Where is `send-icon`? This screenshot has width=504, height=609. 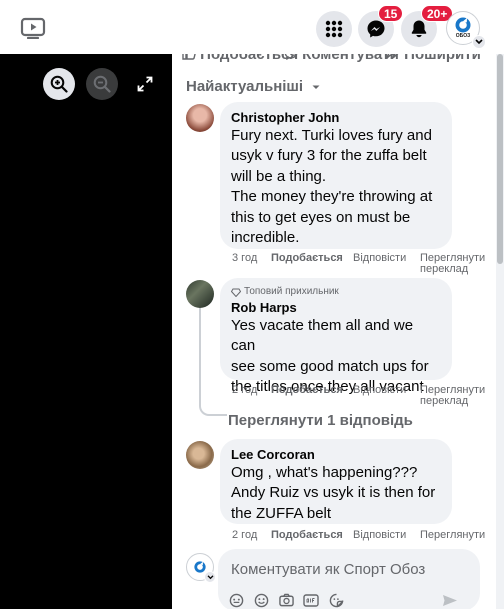
send-icon is located at coordinates (450, 600).